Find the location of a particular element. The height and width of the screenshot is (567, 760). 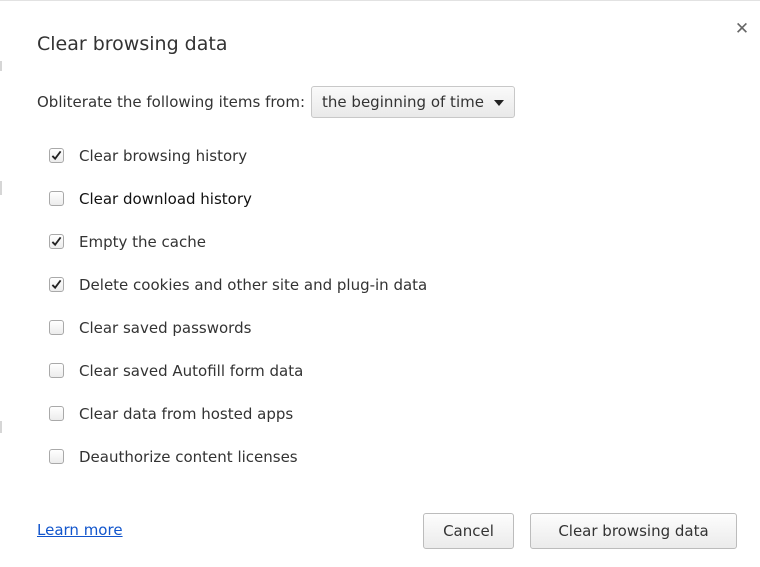

option-empty-cache: Empty the cache is located at coordinates (238, 241).